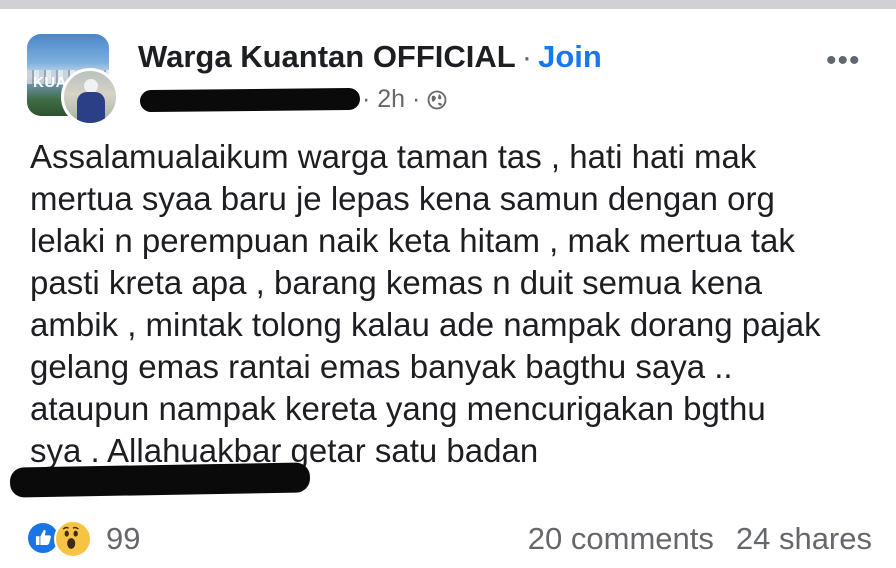  What do you see at coordinates (448, 4) in the screenshot?
I see `top-divider` at bounding box center [448, 4].